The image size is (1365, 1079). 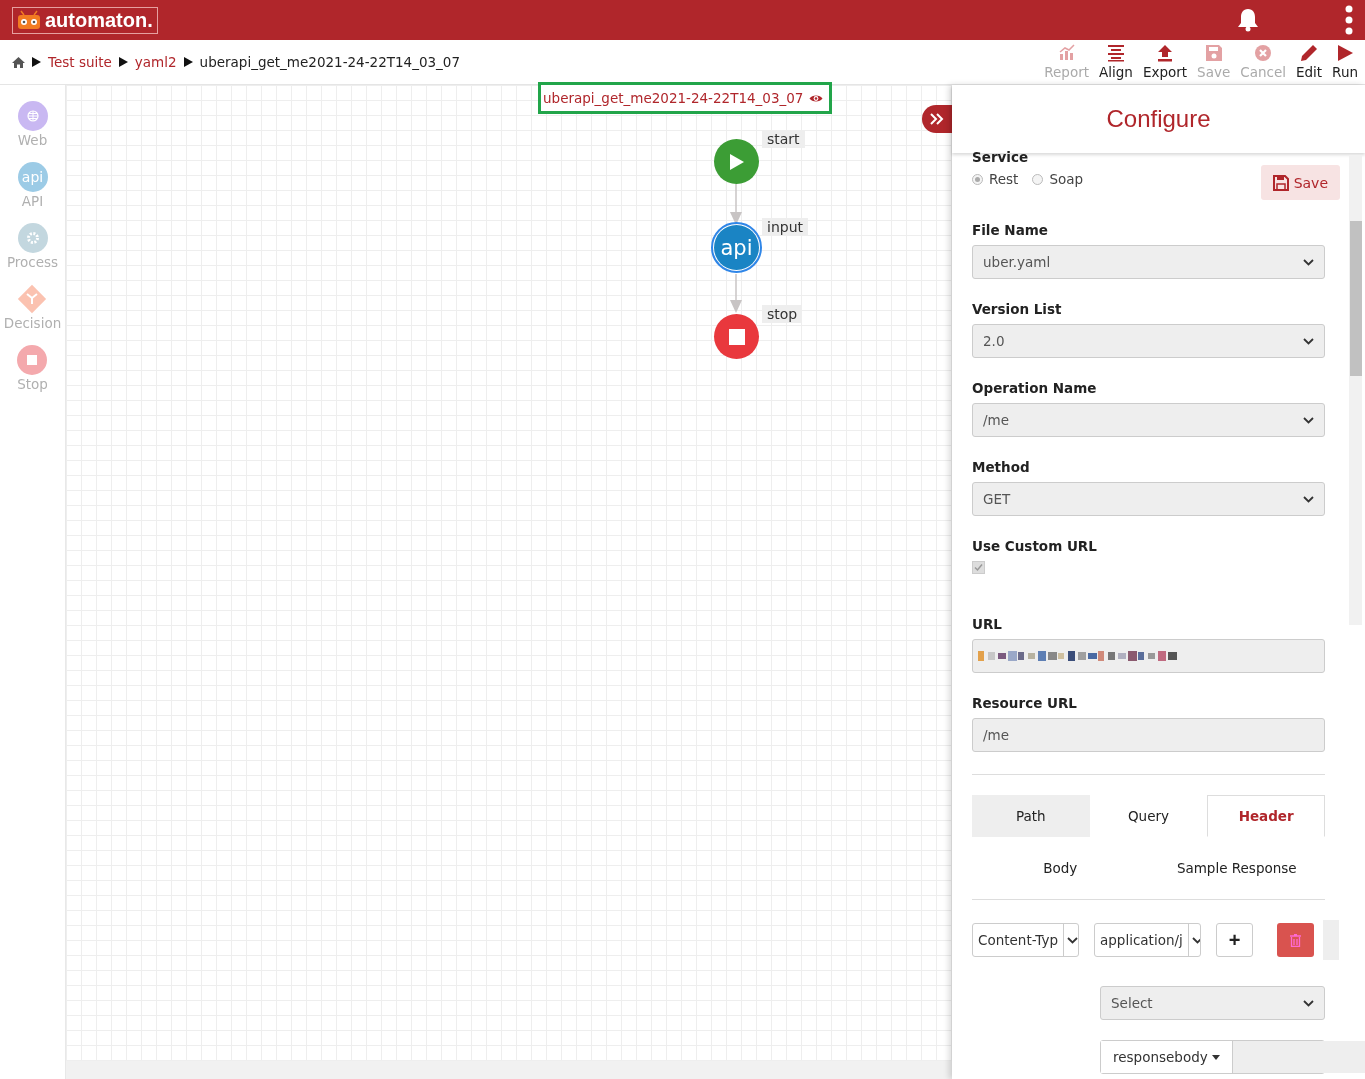 I want to click on dropdown-select: uber.yaml, so click(x=1148, y=262).